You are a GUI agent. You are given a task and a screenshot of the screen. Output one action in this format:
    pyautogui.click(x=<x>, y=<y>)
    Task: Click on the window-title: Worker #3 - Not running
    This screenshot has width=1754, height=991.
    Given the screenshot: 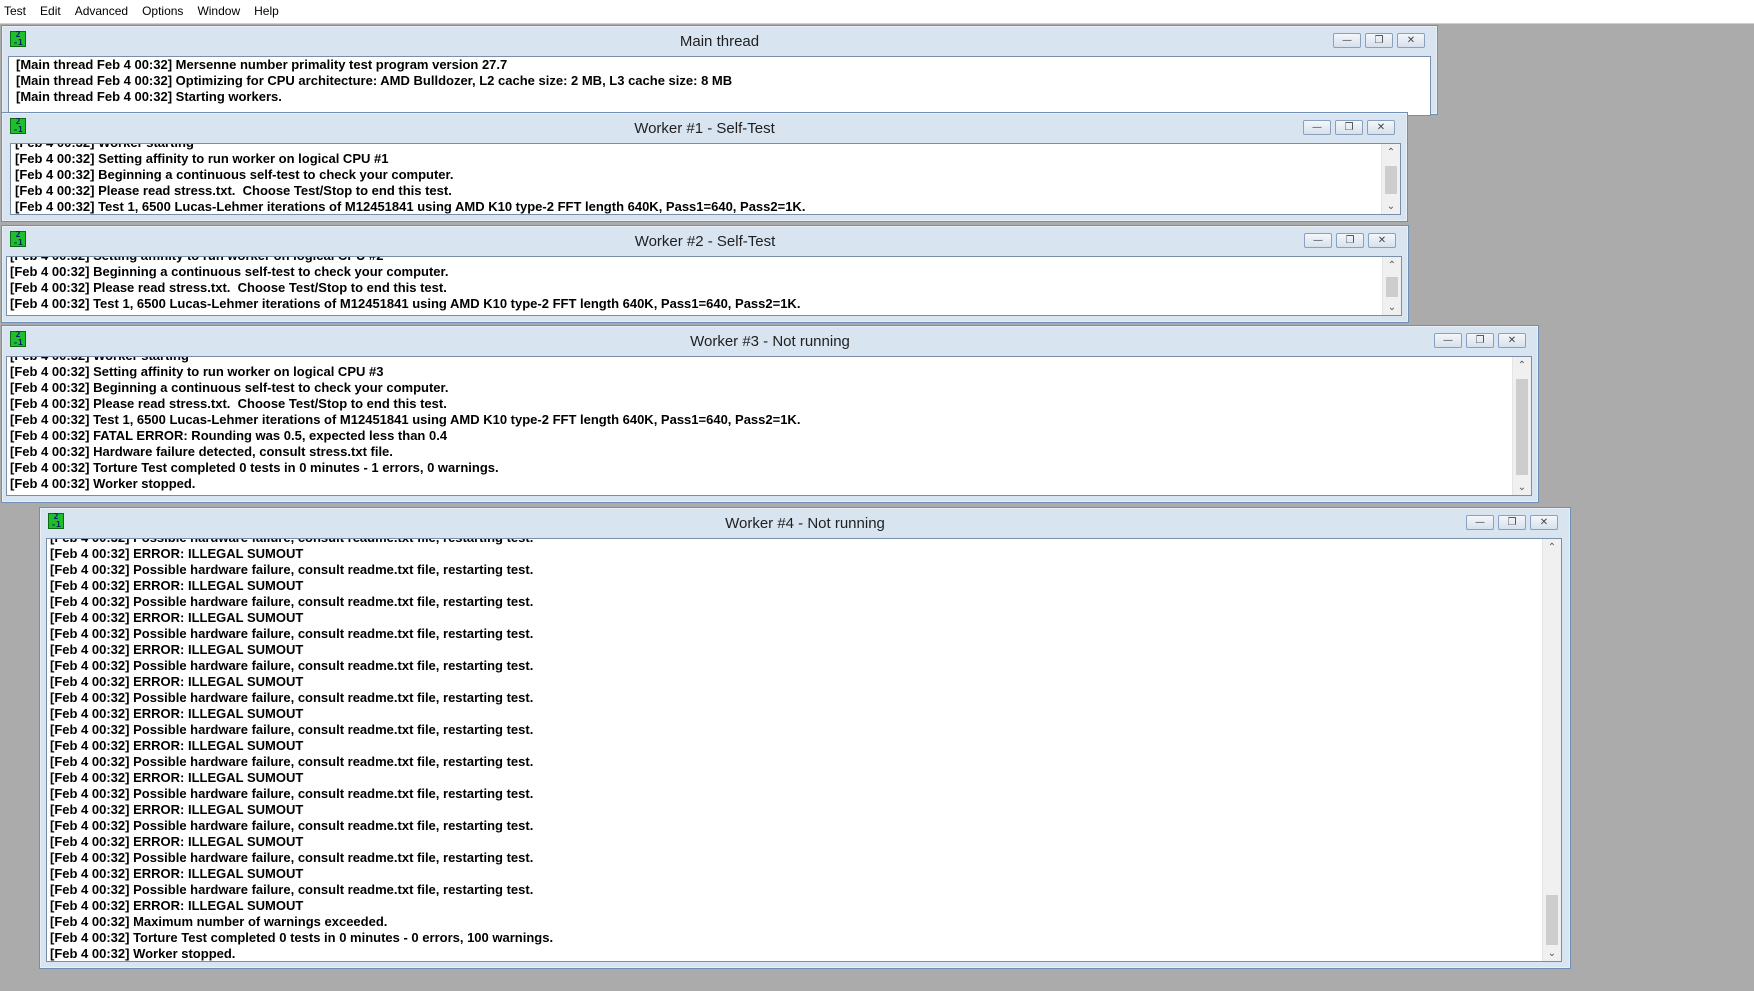 What is the action you would take?
    pyautogui.click(x=770, y=341)
    